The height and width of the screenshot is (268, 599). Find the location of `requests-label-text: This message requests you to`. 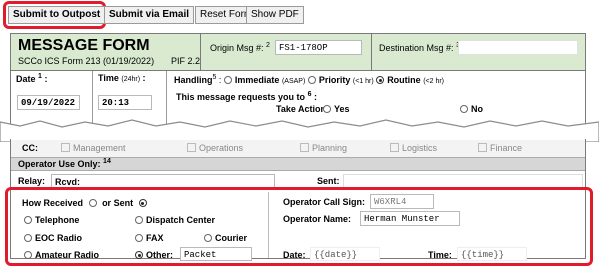

requests-label-text: This message requests you to is located at coordinates (241, 97).